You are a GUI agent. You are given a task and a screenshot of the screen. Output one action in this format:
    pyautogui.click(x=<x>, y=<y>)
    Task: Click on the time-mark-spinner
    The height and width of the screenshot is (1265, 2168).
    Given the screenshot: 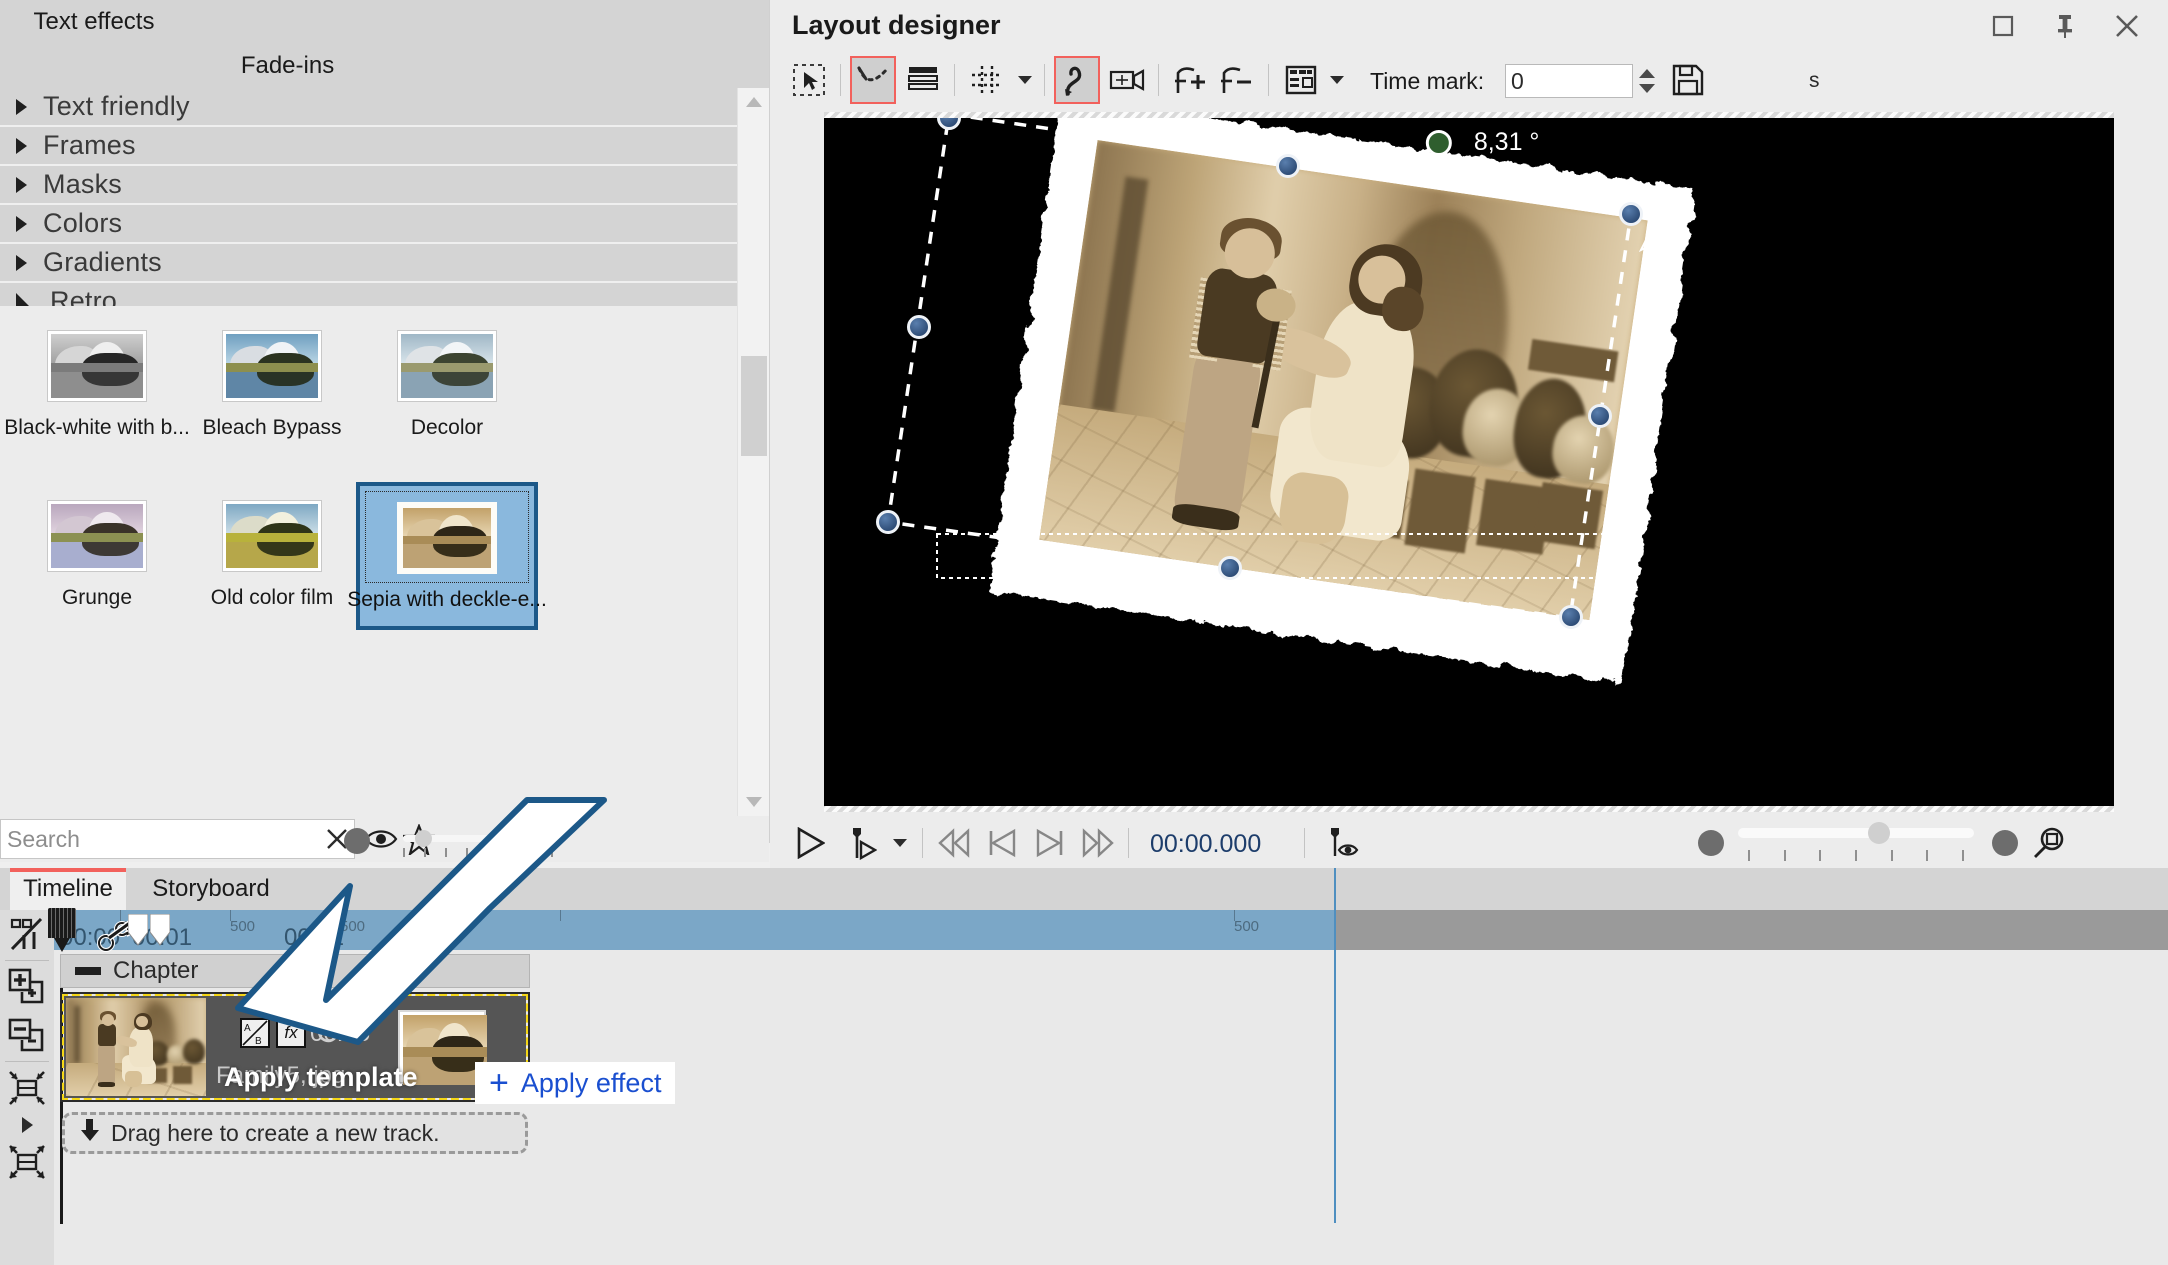 What is the action you would take?
    pyautogui.click(x=1647, y=81)
    